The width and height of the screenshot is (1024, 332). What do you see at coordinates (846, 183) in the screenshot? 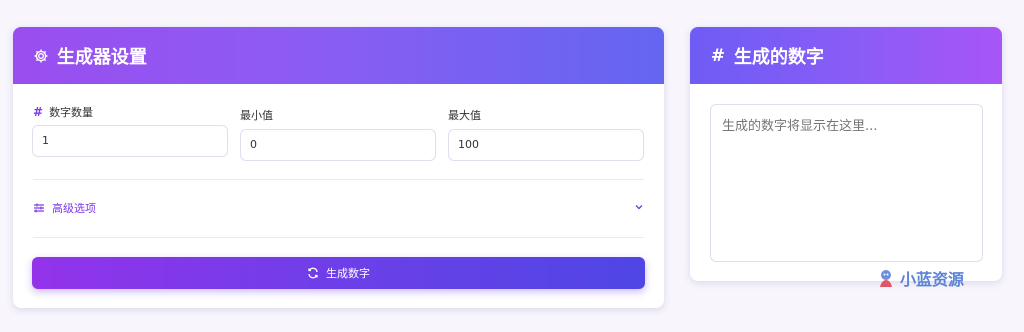
I see `output-textarea` at bounding box center [846, 183].